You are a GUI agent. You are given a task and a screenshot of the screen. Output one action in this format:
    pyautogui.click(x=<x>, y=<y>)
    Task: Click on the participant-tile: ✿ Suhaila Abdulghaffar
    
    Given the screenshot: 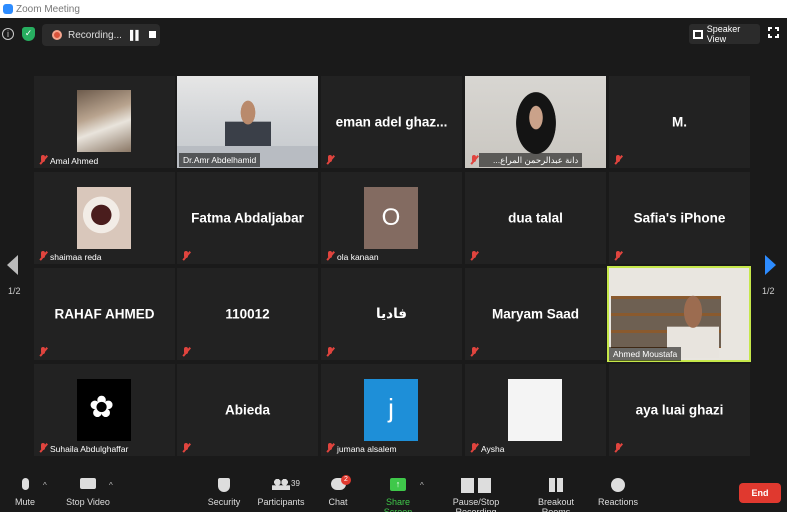 What is the action you would take?
    pyautogui.click(x=104, y=410)
    